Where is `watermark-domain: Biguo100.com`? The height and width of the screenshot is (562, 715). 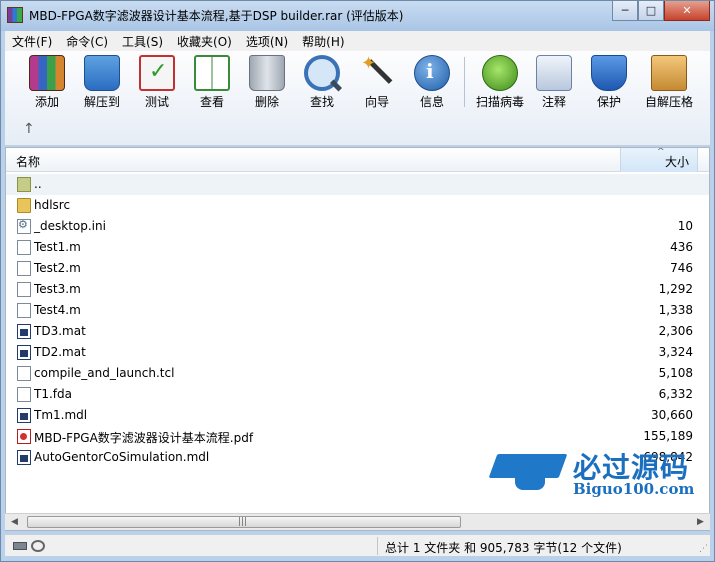 watermark-domain: Biguo100.com is located at coordinates (634, 489).